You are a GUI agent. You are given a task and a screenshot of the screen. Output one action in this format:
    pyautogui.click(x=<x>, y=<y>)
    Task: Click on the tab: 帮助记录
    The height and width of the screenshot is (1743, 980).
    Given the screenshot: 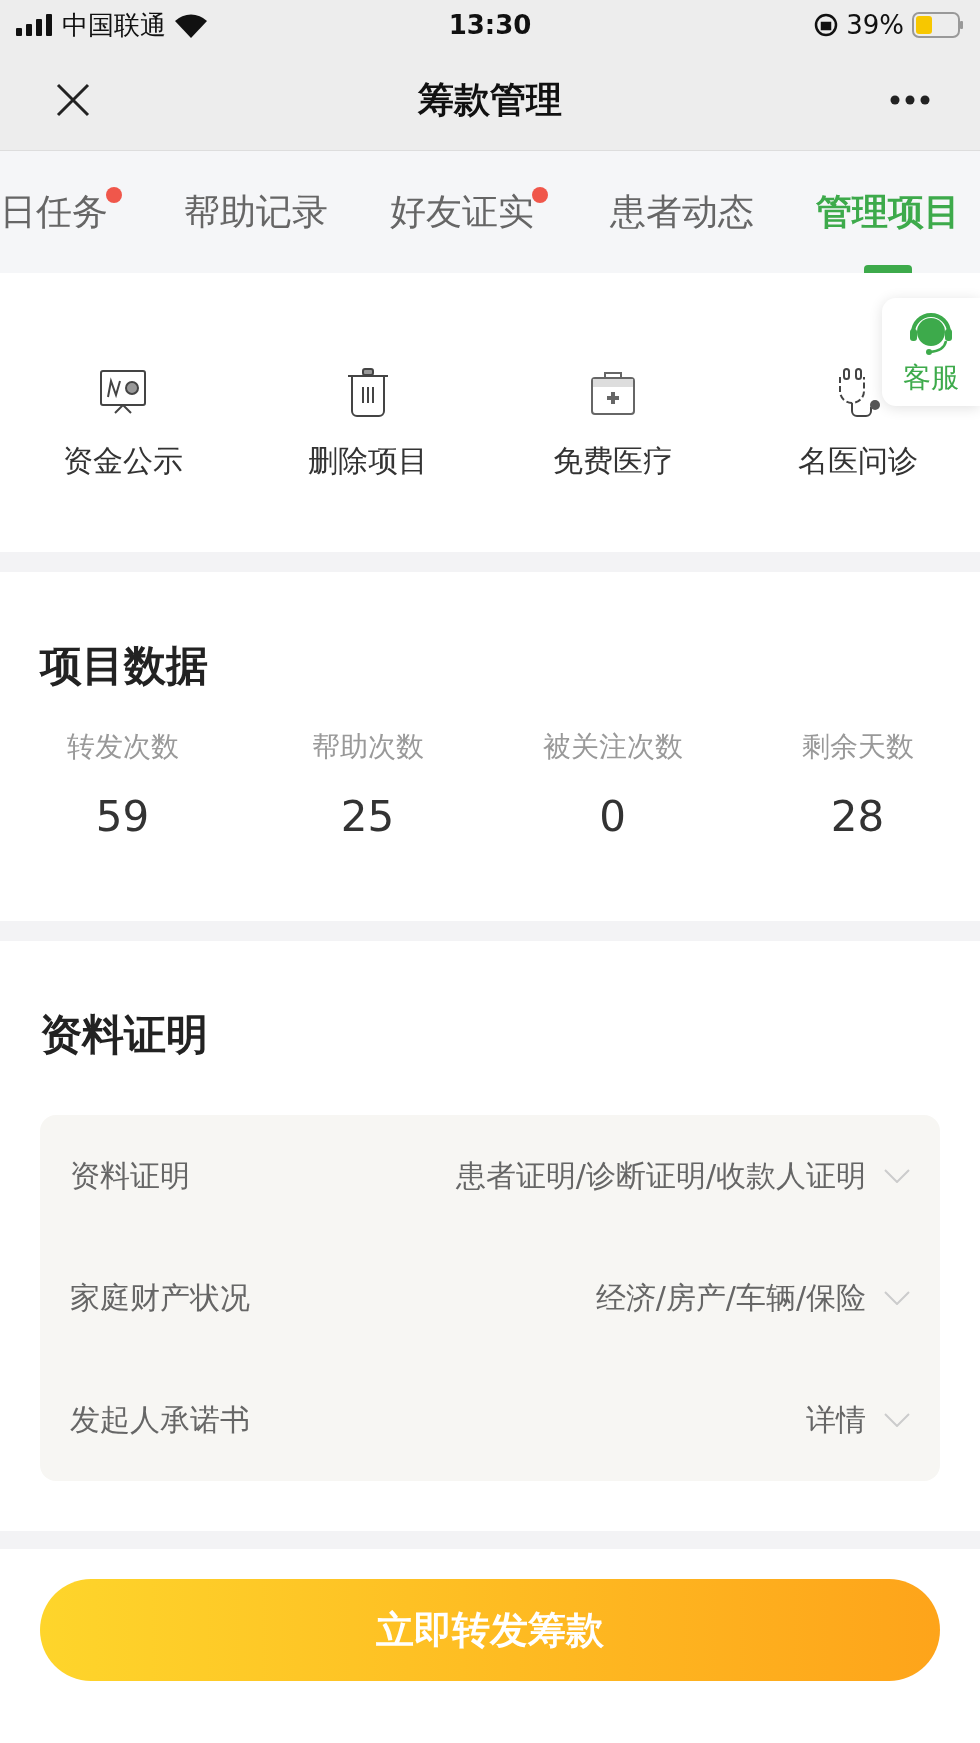 What is the action you would take?
    pyautogui.click(x=256, y=212)
    